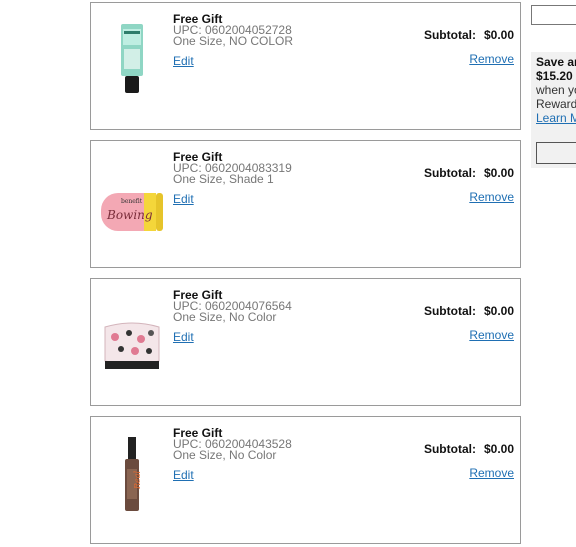 This screenshot has width=576, height=547. What do you see at coordinates (556, 153) in the screenshot?
I see `promo-button` at bounding box center [556, 153].